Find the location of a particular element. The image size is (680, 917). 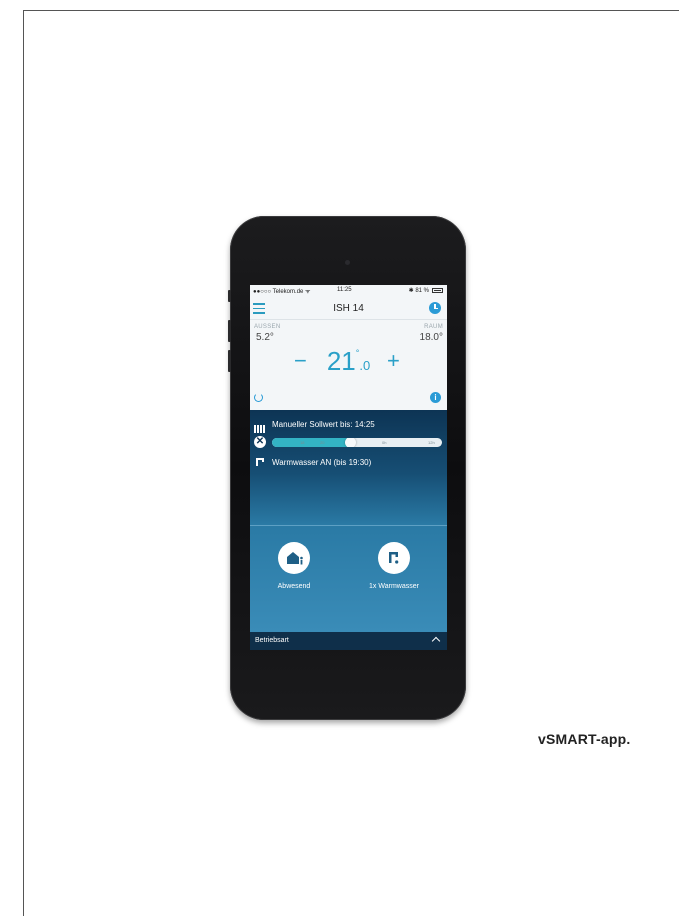

setpoint-decimal: .0 is located at coordinates (365, 365).